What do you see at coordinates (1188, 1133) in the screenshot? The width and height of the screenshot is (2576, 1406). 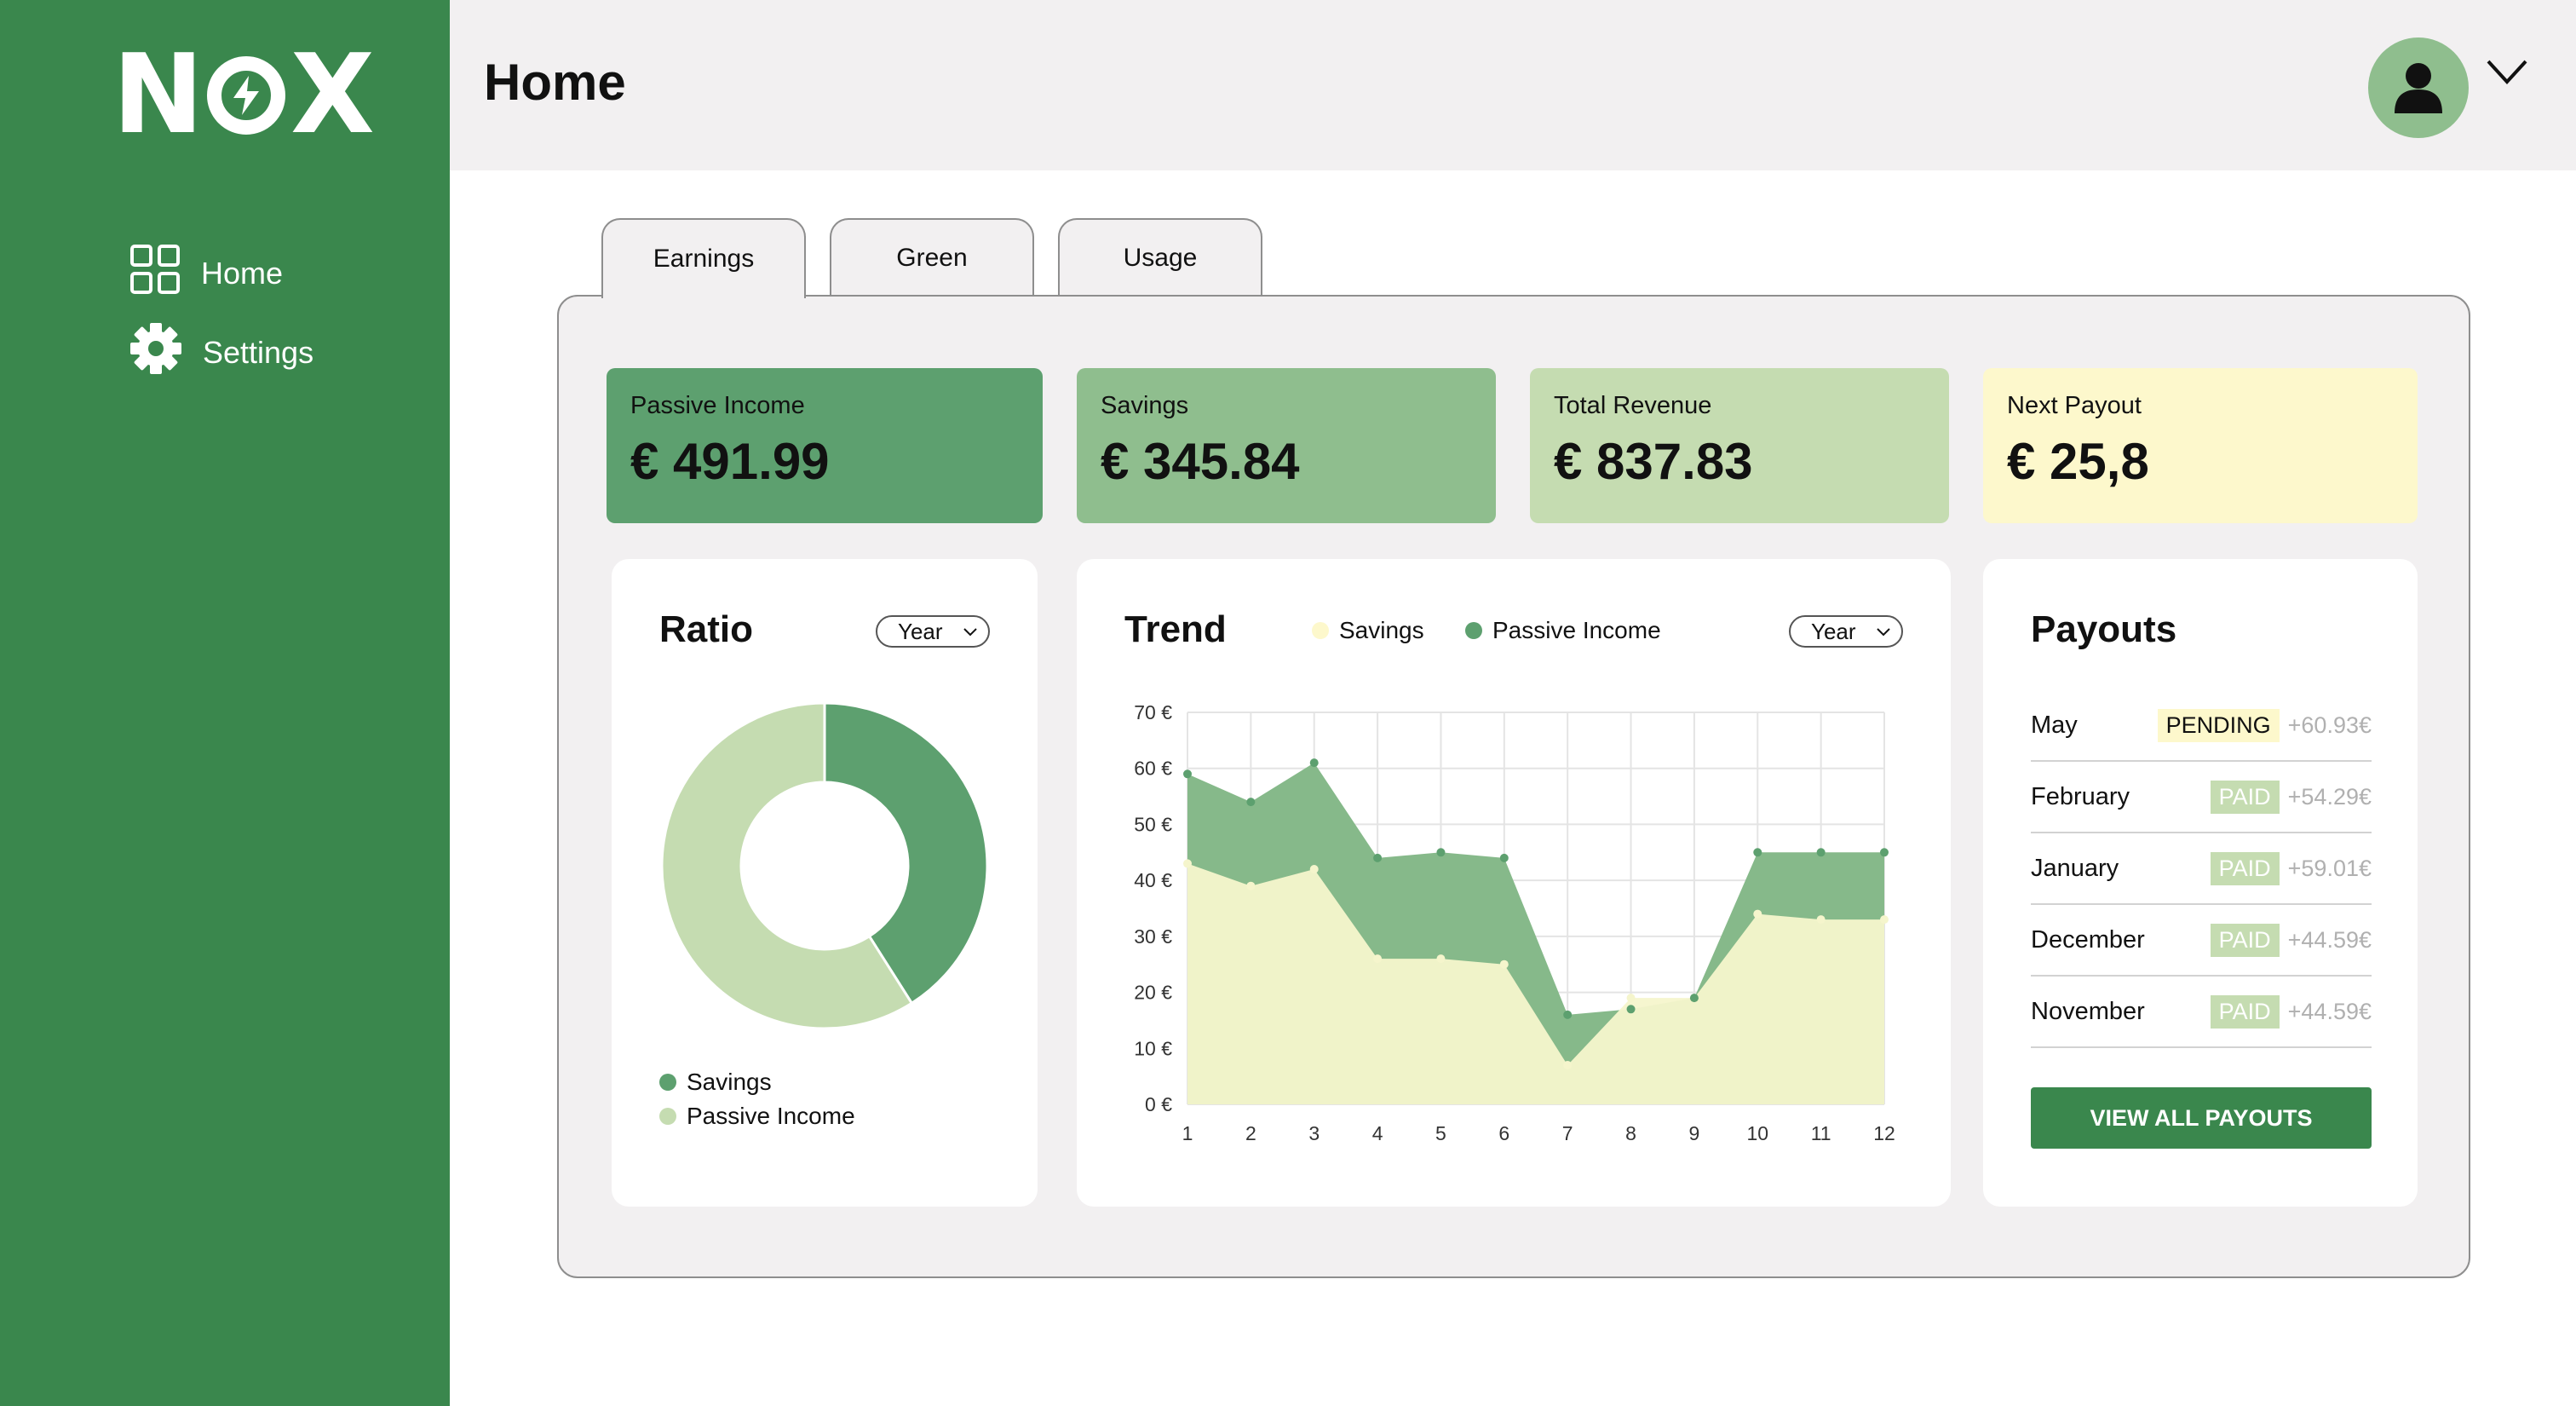 I see `x-tick-label: 1` at bounding box center [1188, 1133].